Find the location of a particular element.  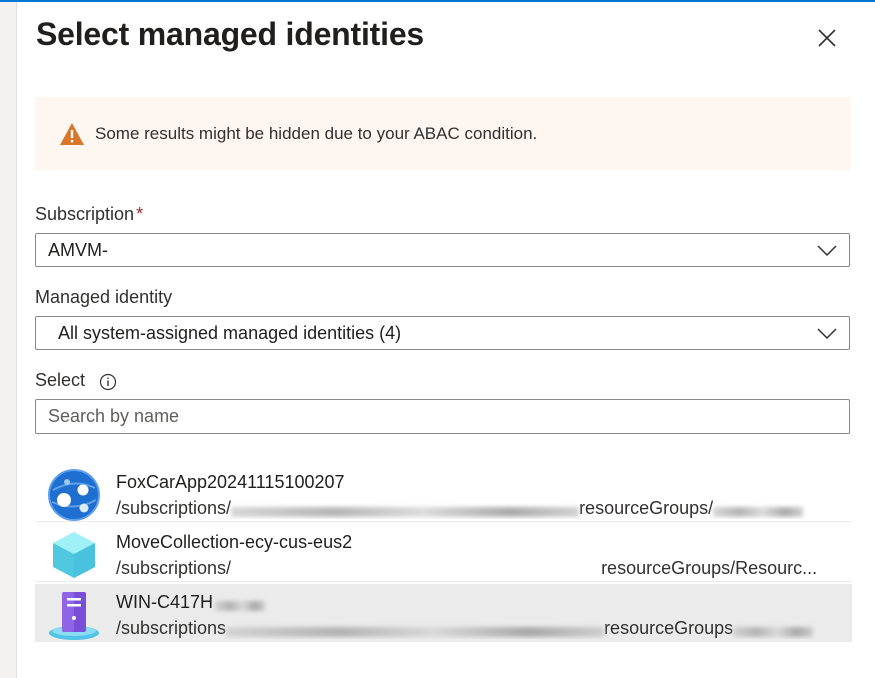

background-page is located at coordinates (8, 339).